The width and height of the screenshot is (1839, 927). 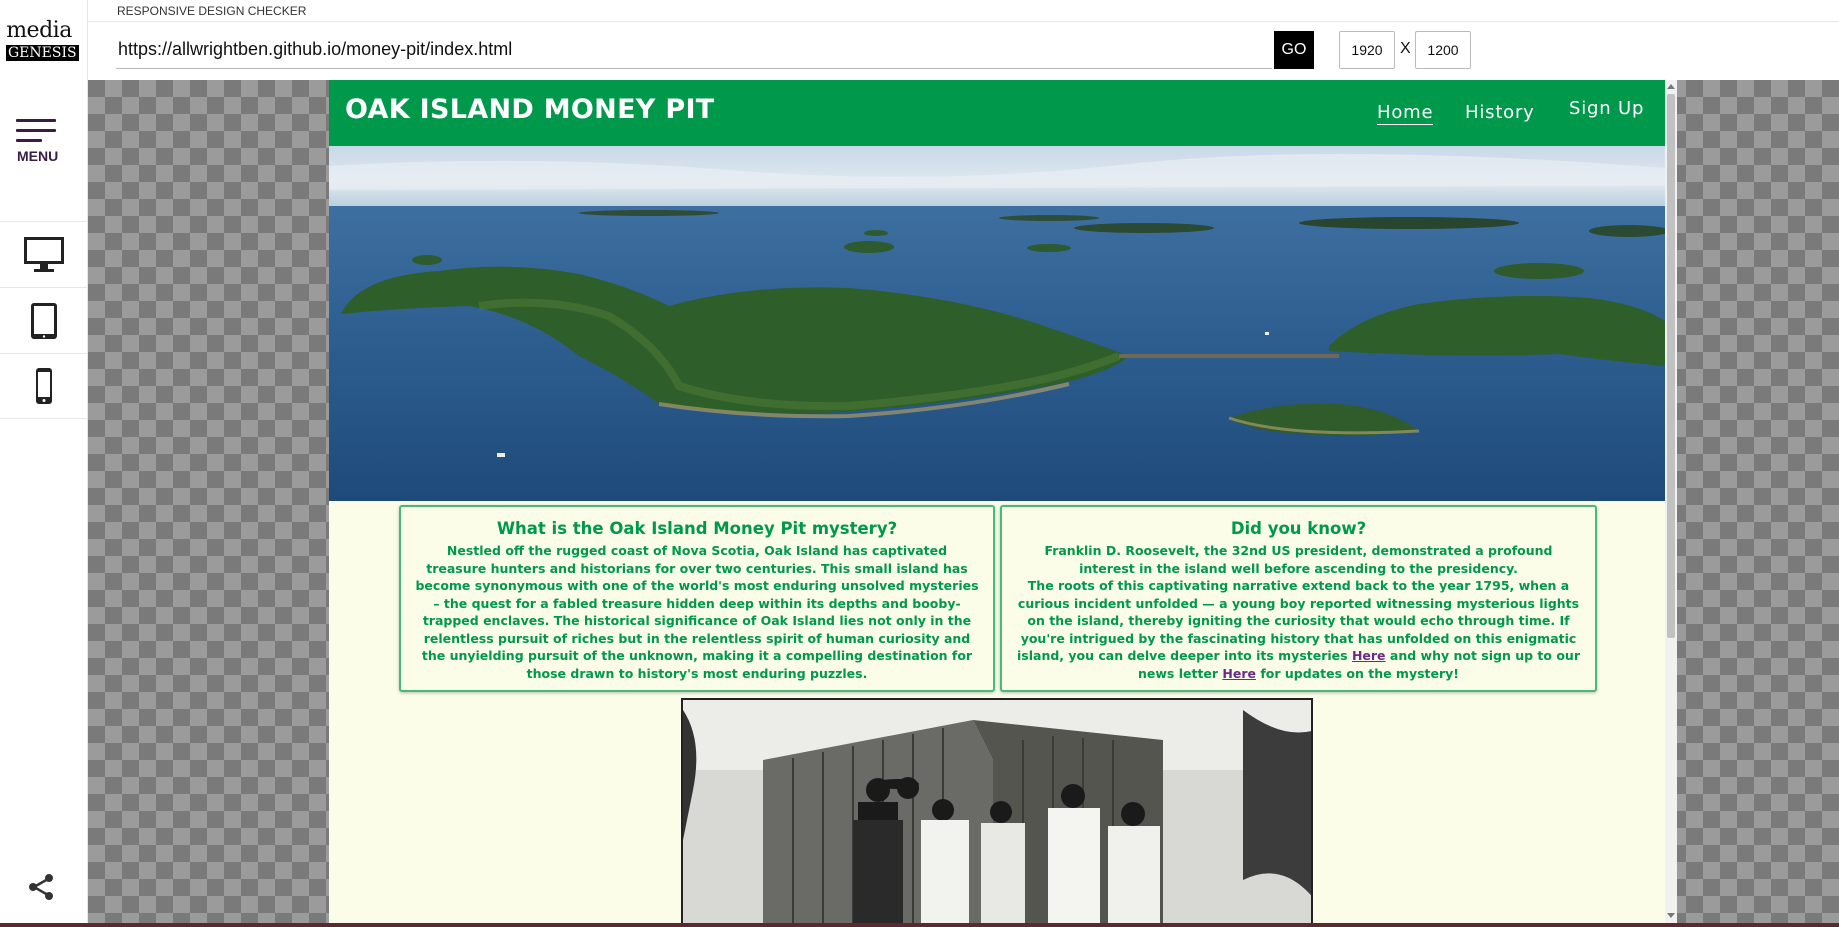 I want to click on nav-home-link: Home, so click(x=1405, y=113).